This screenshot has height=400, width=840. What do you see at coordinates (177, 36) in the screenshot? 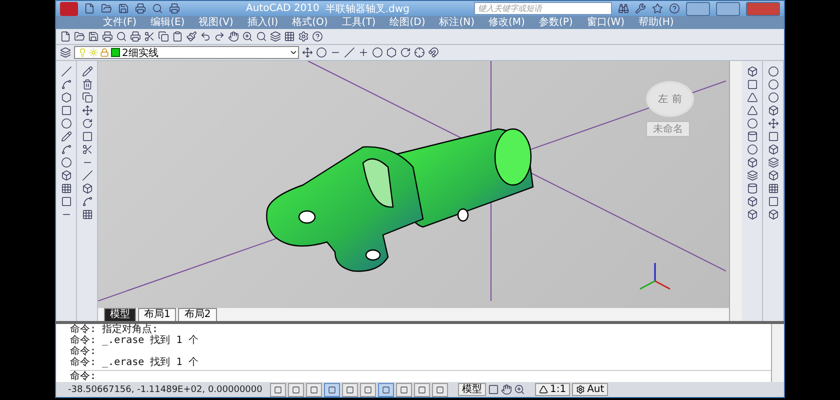
I see `paste-icon` at bounding box center [177, 36].